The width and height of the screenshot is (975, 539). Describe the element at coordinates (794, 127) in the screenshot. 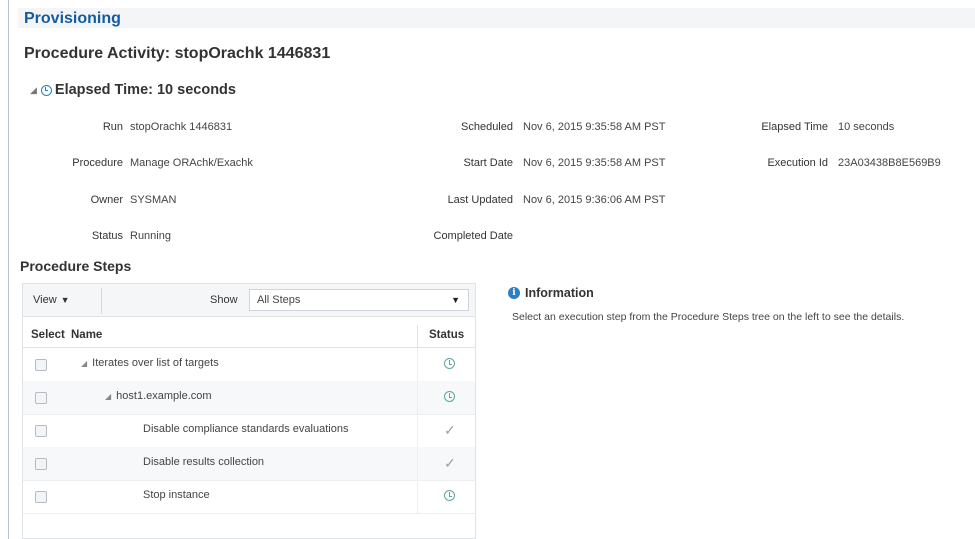

I see `elapsed-time-label: Elapsed Time` at that location.